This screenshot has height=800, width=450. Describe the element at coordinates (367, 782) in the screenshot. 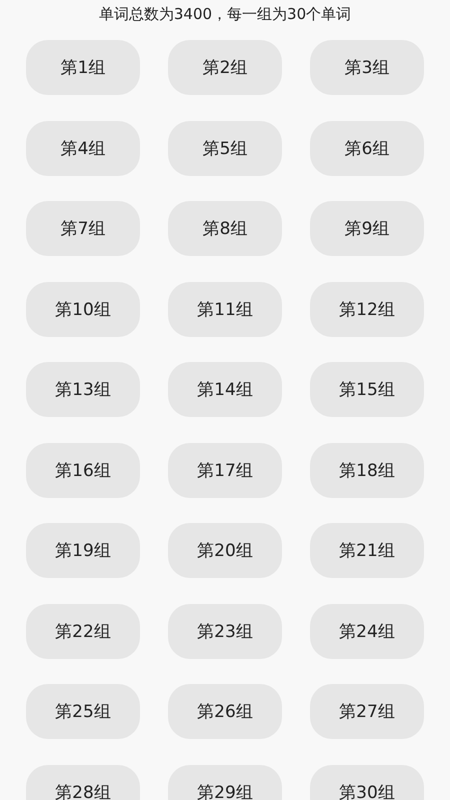

I see `group-button: 第30组` at that location.